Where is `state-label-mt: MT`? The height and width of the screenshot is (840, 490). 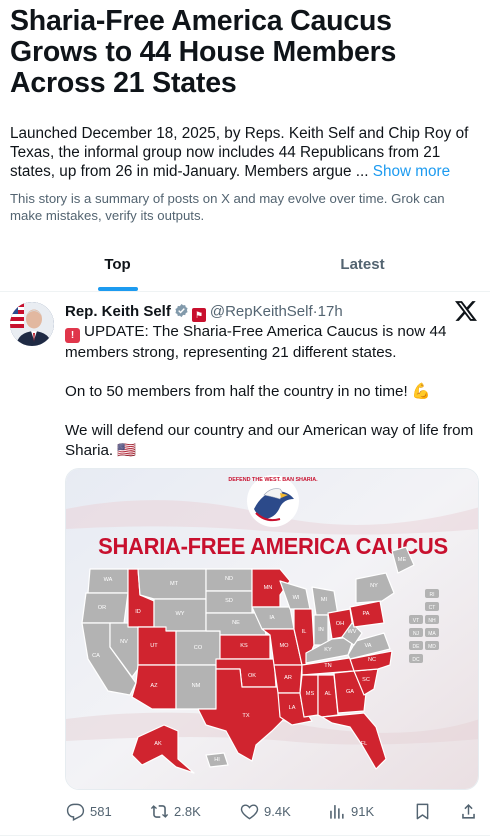
state-label-mt: MT is located at coordinates (174, 584).